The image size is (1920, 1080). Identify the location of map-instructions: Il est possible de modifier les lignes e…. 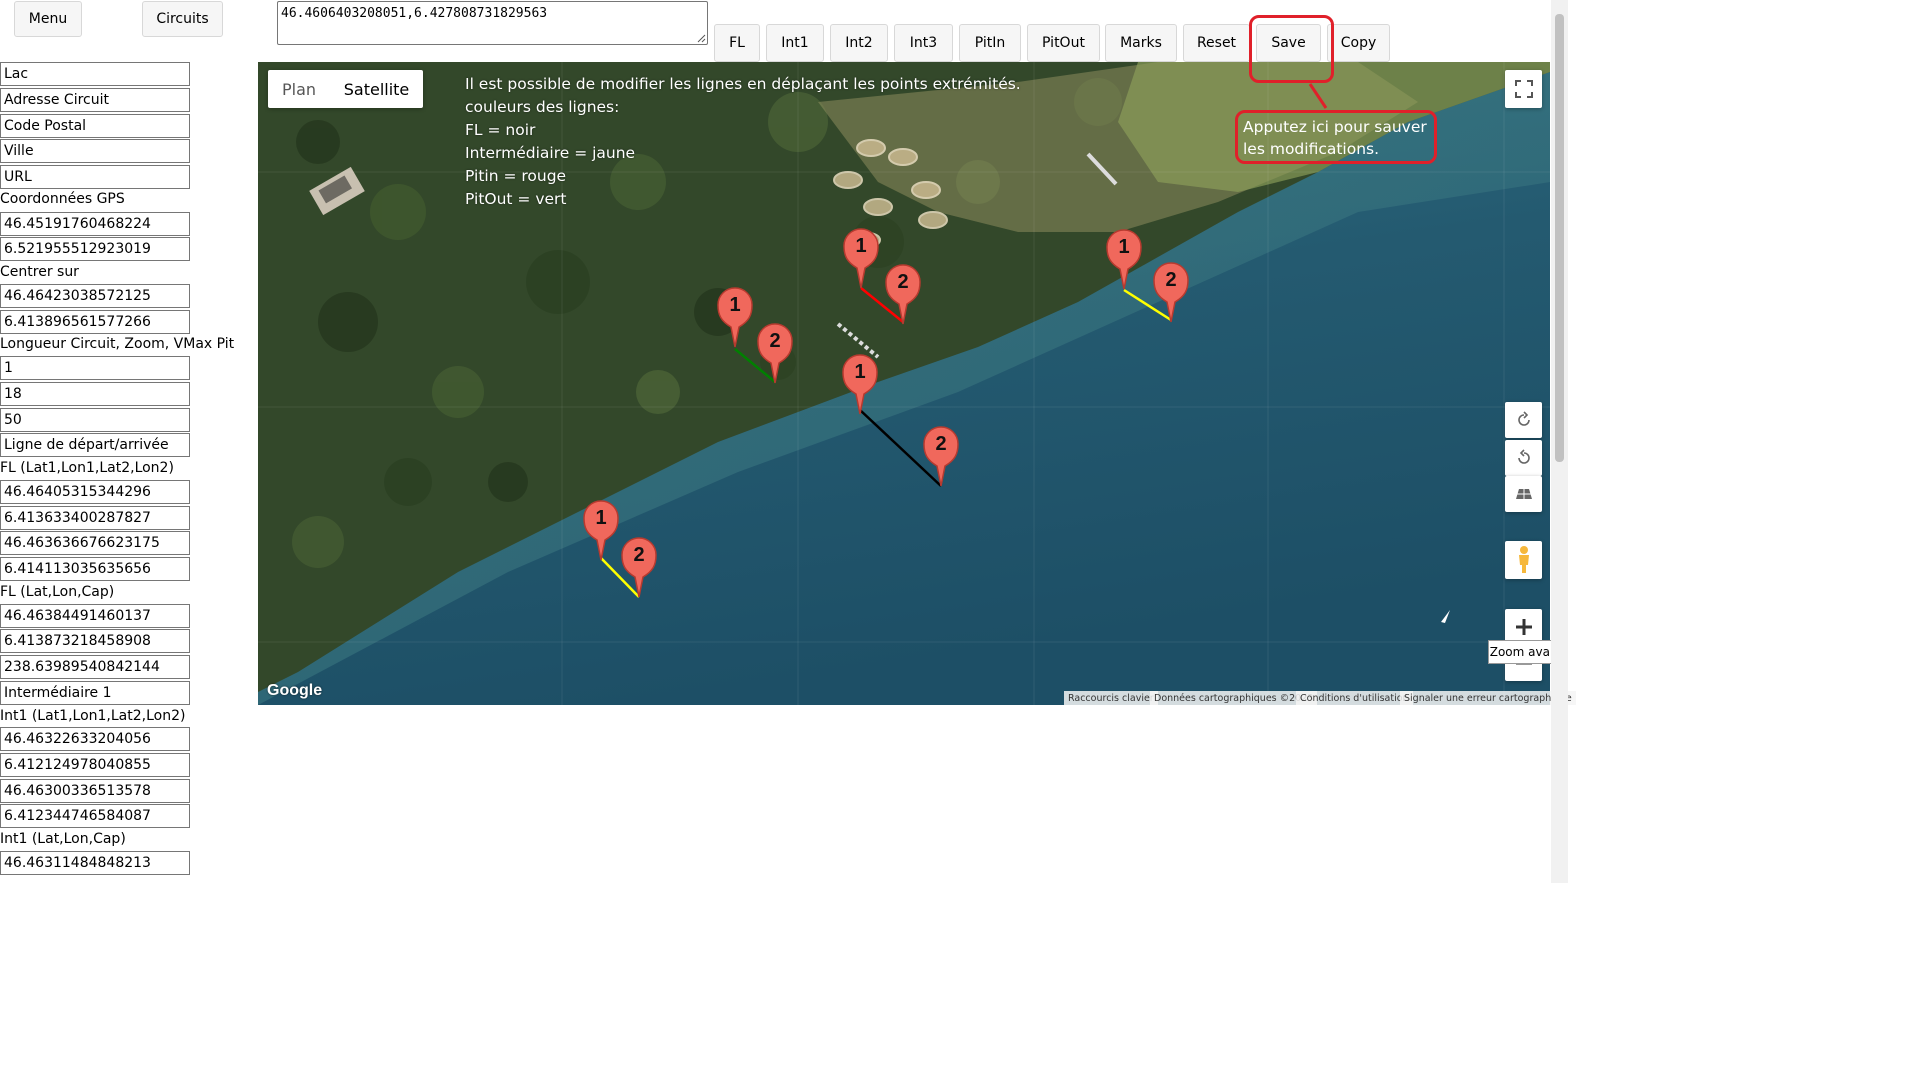
(743, 142).